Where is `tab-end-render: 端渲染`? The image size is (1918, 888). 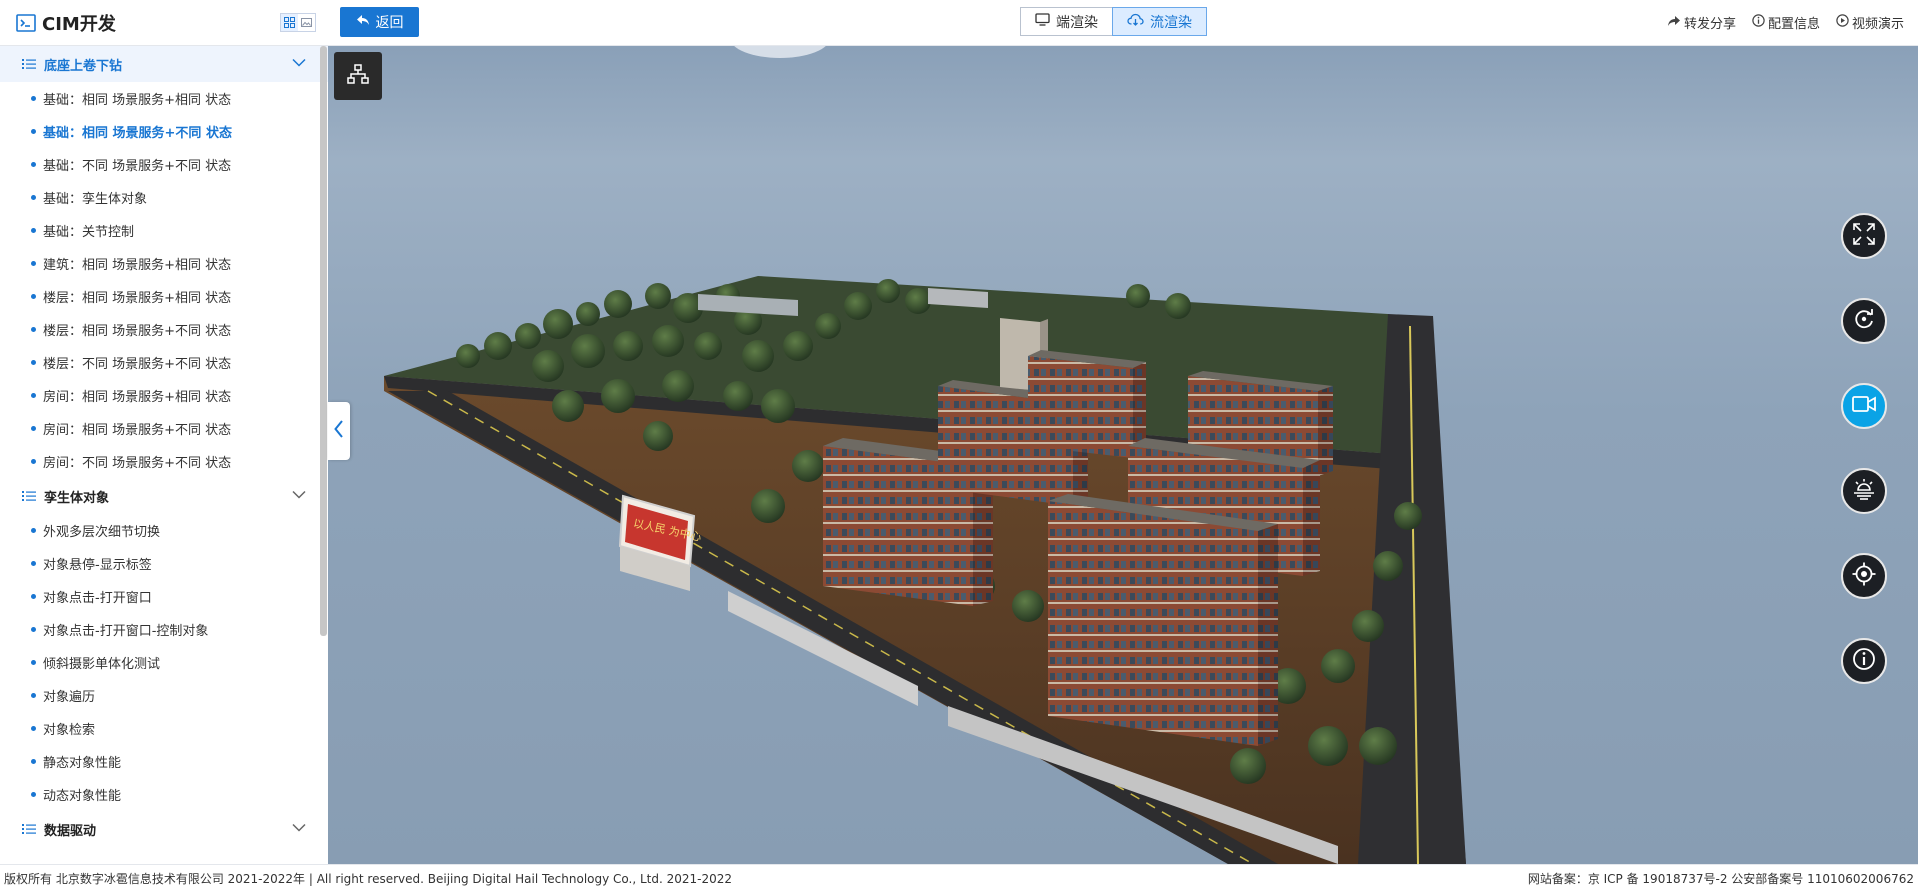
tab-end-render: 端渲染 is located at coordinates (1066, 21).